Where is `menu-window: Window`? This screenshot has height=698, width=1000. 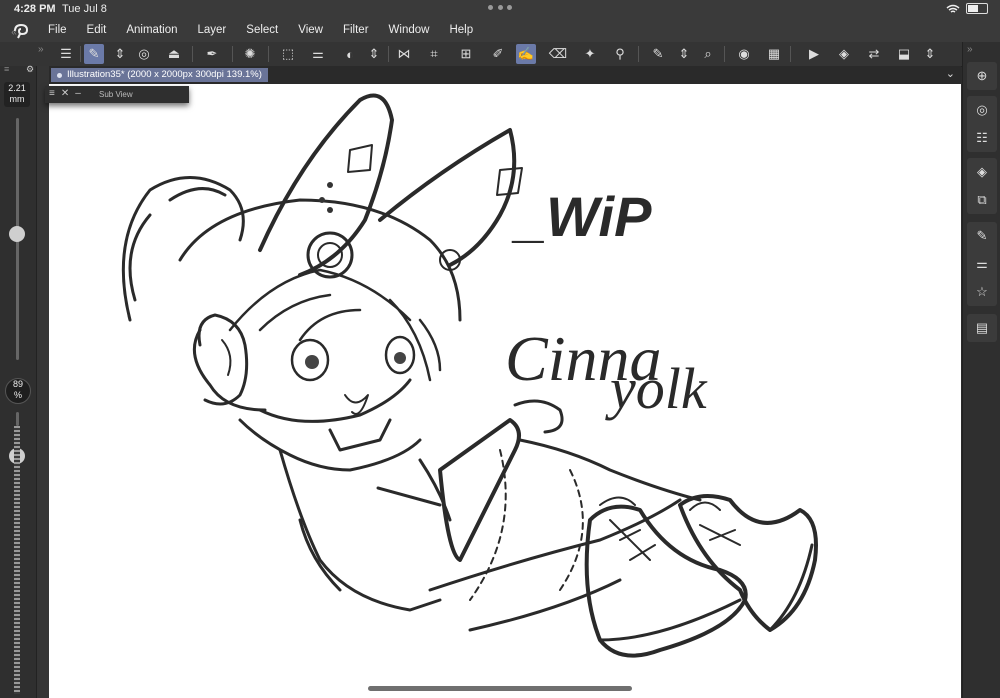
menu-window: Window is located at coordinates (409, 30).